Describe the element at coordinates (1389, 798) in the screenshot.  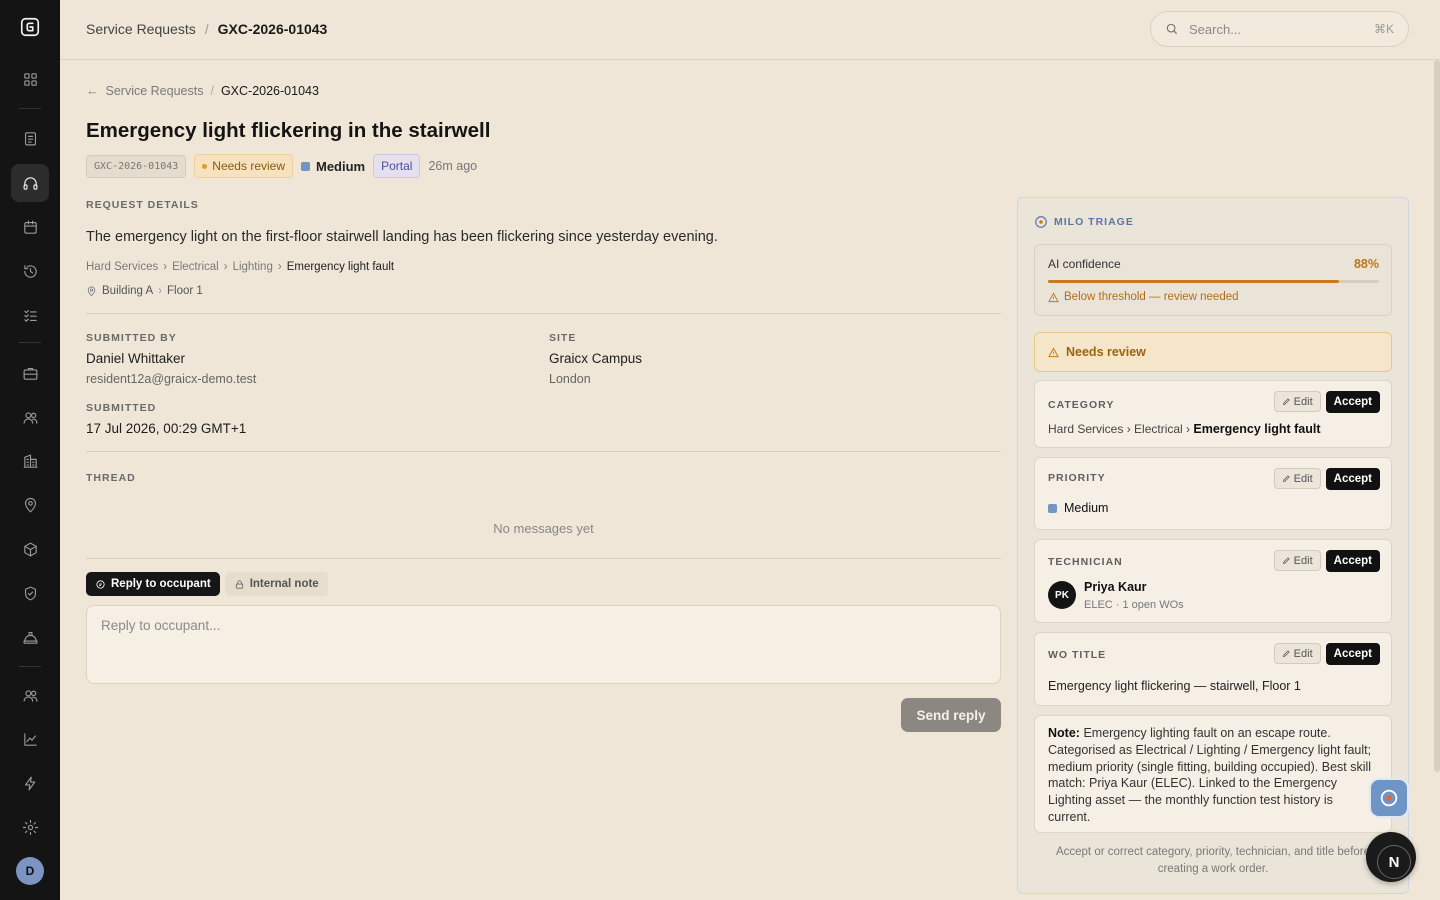
I see `milo-assistant-button` at that location.